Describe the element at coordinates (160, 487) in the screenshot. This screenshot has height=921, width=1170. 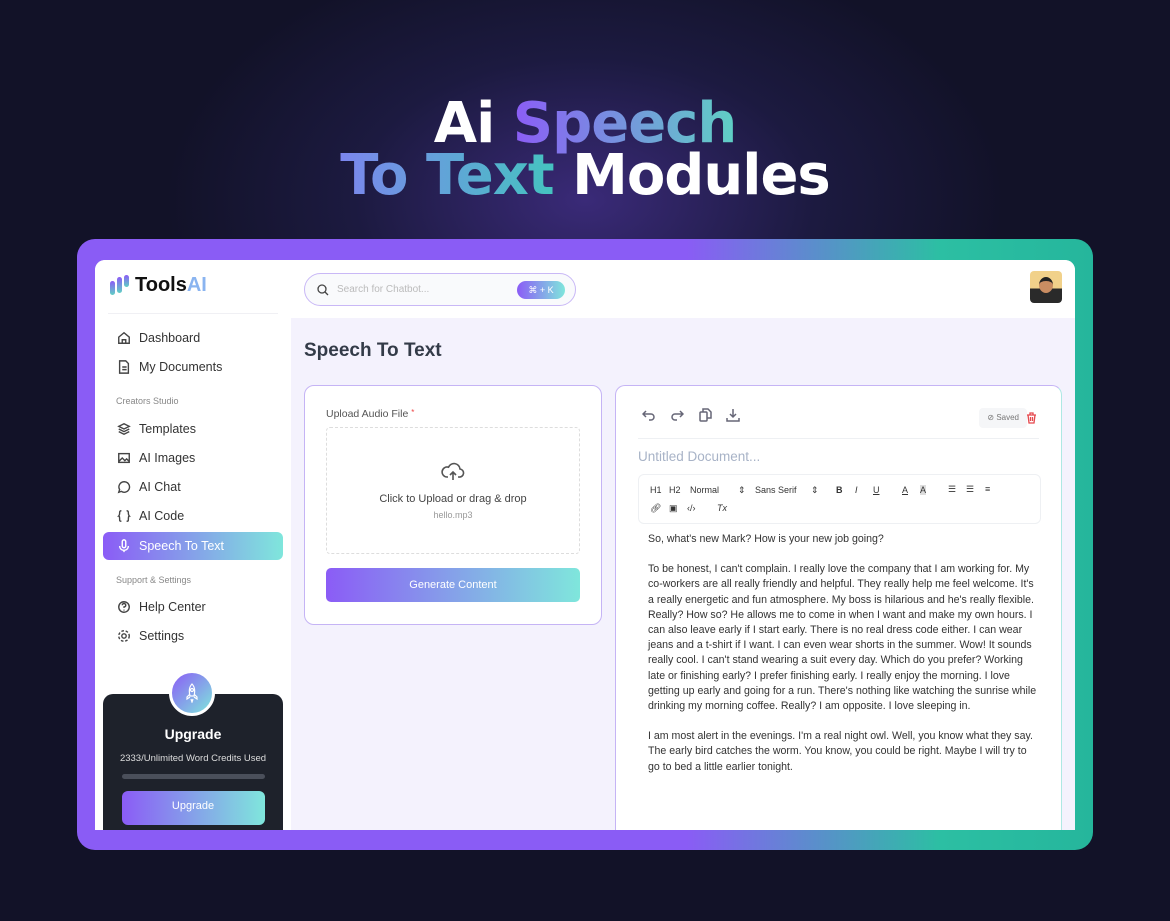
I see `sidebar-item-label: AI Chat` at that location.